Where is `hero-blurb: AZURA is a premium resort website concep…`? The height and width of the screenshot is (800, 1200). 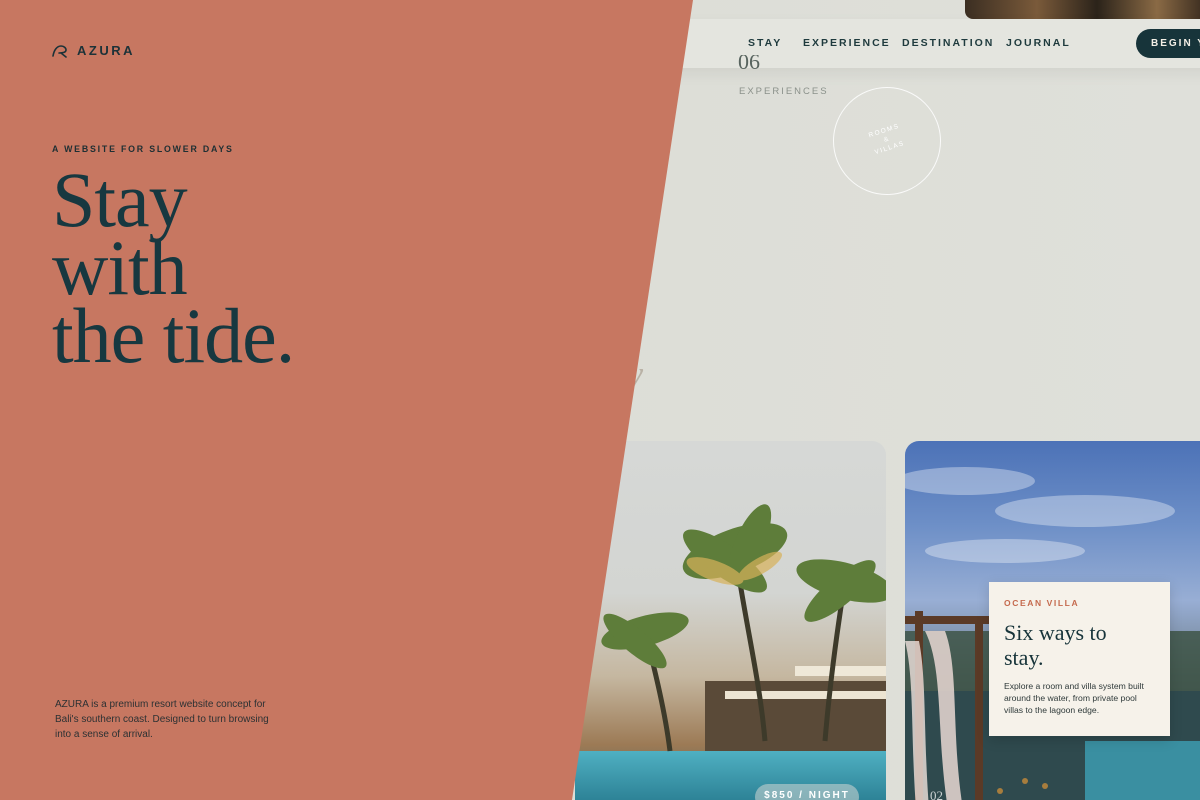
hero-blurb: AZURA is a premium resort website concep… is located at coordinates (162, 719).